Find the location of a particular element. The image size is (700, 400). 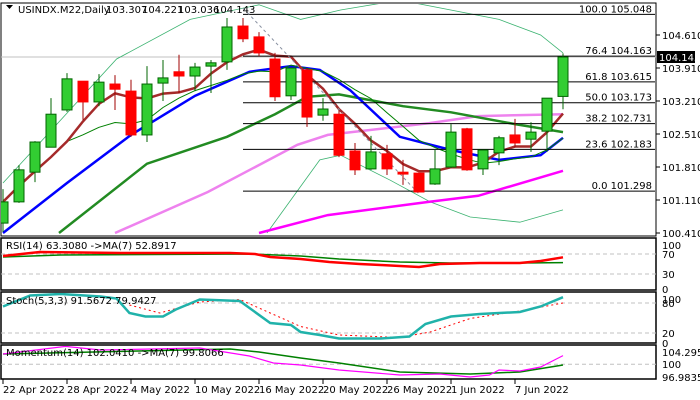

price-tick-label: 101.810 is located at coordinates (681, 168).